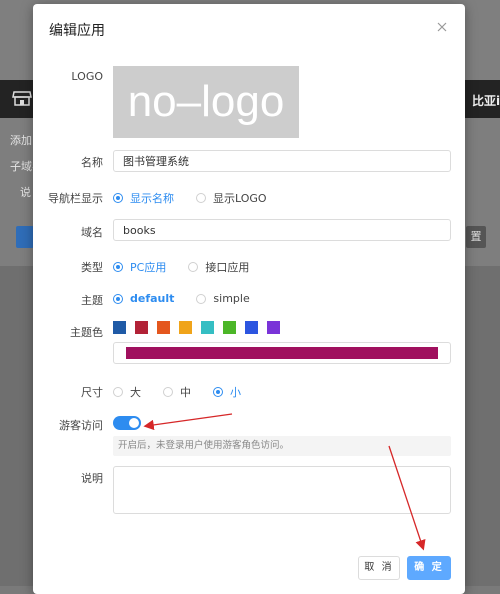 The height and width of the screenshot is (594, 500). I want to click on logo-label: LOGO, so click(87, 76).